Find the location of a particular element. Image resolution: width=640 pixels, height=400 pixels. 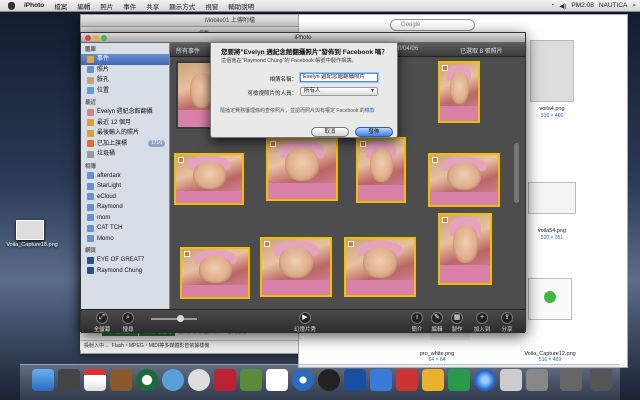

stack-icon is located at coordinates (571, 380).